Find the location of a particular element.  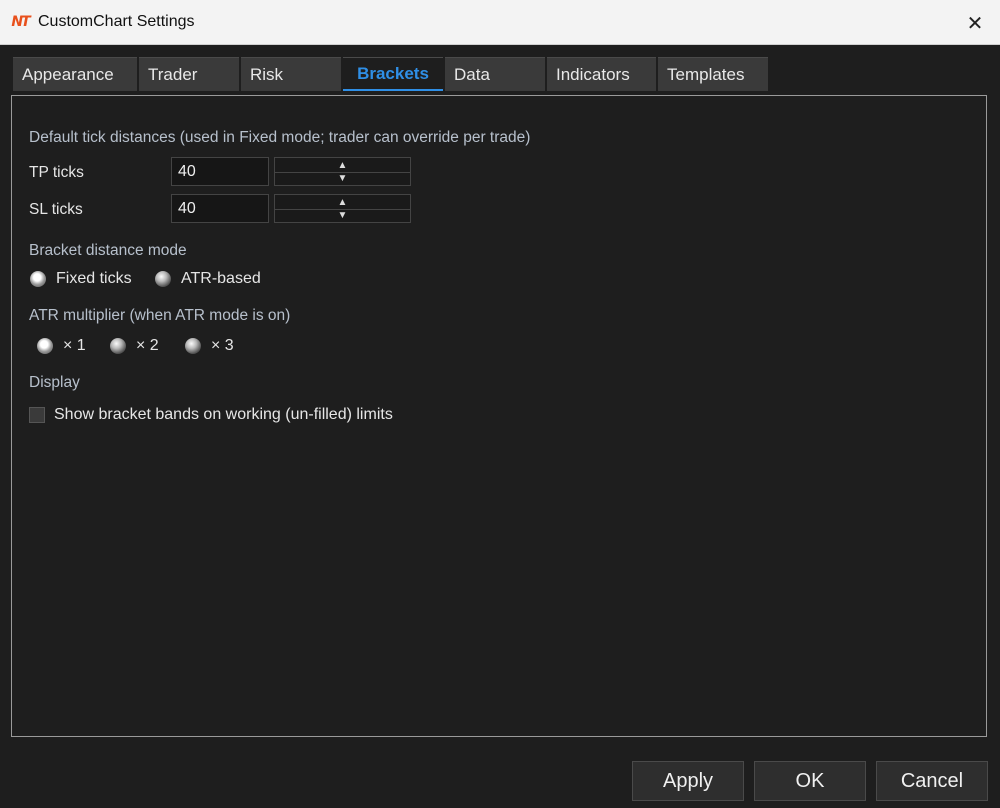

tab-label: Risk is located at coordinates (267, 74).